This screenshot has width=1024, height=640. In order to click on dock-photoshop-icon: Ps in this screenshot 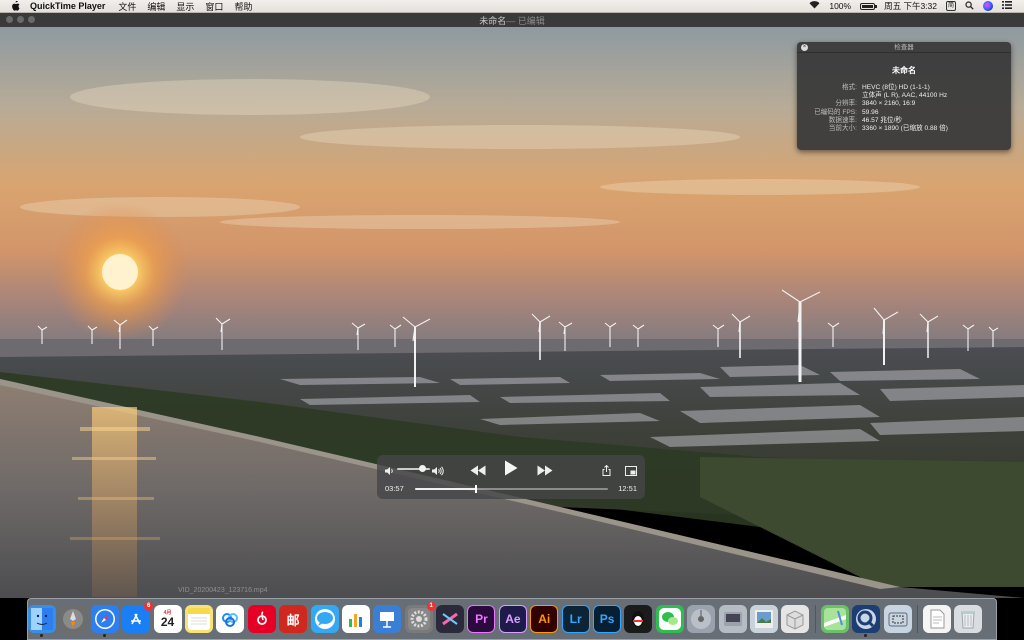, I will do `click(607, 619)`.